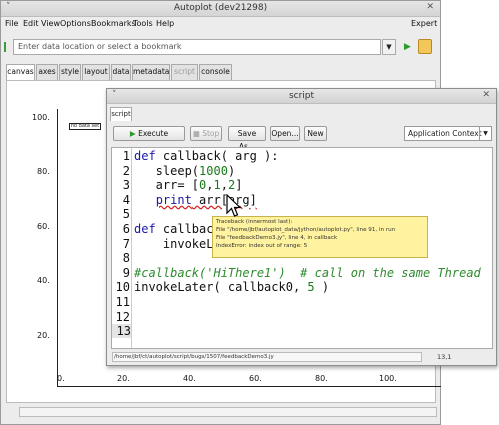 The image size is (499, 425). Describe the element at coordinates (217, 156) in the screenshot. I see `code-token: callback( arg ):` at that location.